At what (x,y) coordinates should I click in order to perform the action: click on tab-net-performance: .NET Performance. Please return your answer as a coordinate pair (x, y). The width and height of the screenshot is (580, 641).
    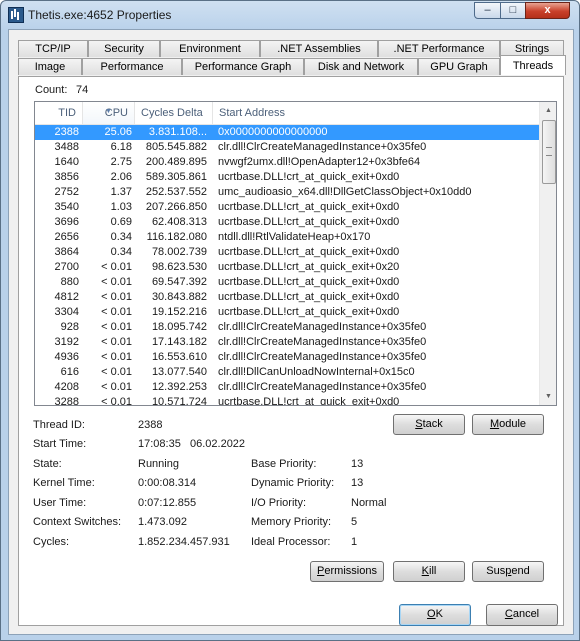
    Looking at the image, I should click on (439, 48).